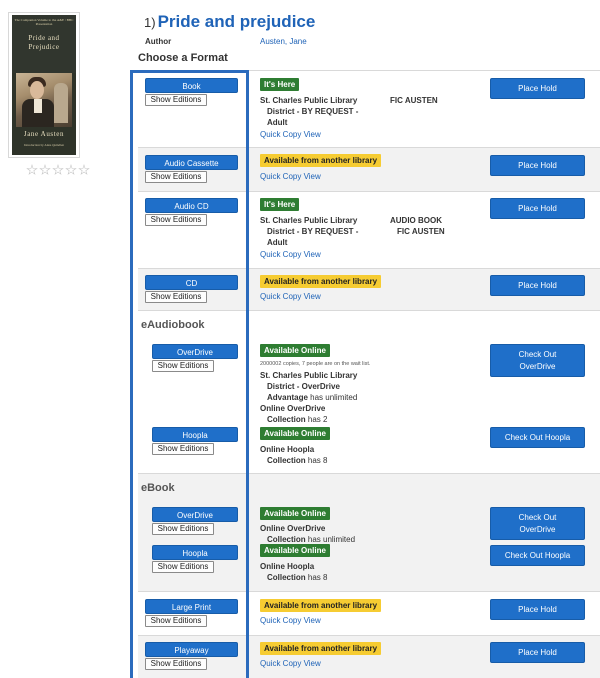  I want to click on record-number: 1), so click(150, 22).